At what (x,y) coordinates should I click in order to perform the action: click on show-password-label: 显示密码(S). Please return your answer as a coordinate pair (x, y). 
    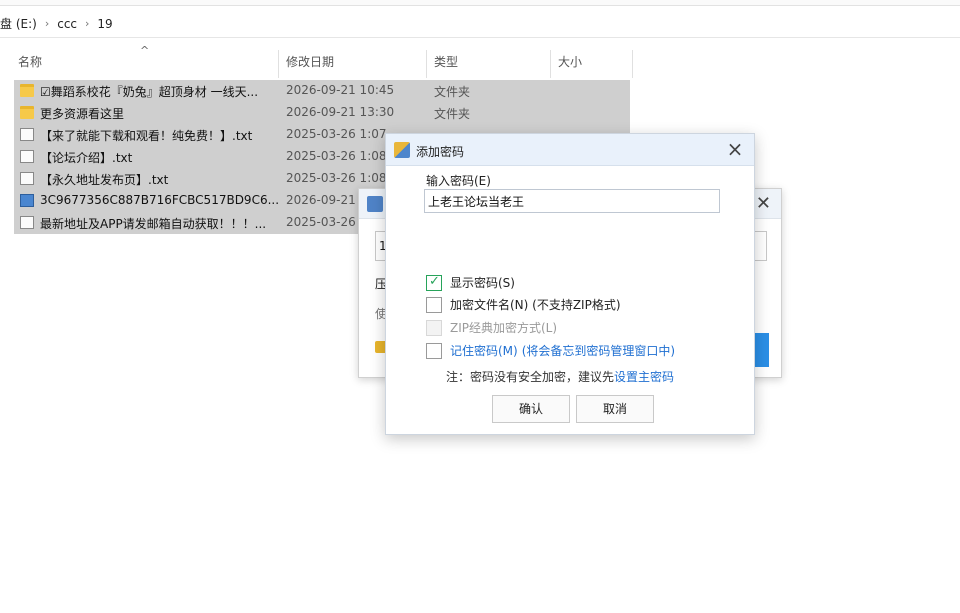
    Looking at the image, I should click on (482, 283).